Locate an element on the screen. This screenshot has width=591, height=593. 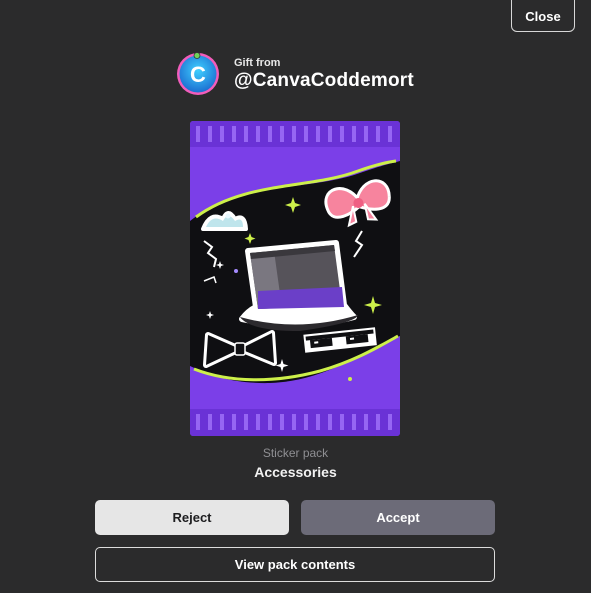
avatar-letter: C is located at coordinates (198, 74).